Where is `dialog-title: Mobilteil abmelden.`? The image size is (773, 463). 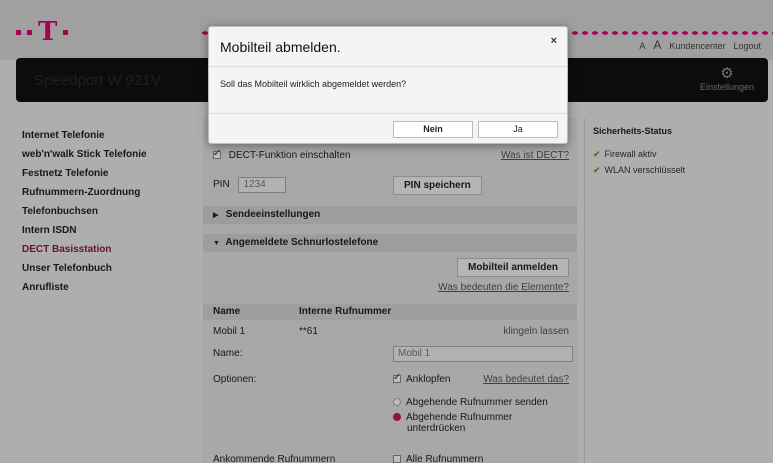
dialog-title: Mobilteil abmelden. is located at coordinates (280, 47).